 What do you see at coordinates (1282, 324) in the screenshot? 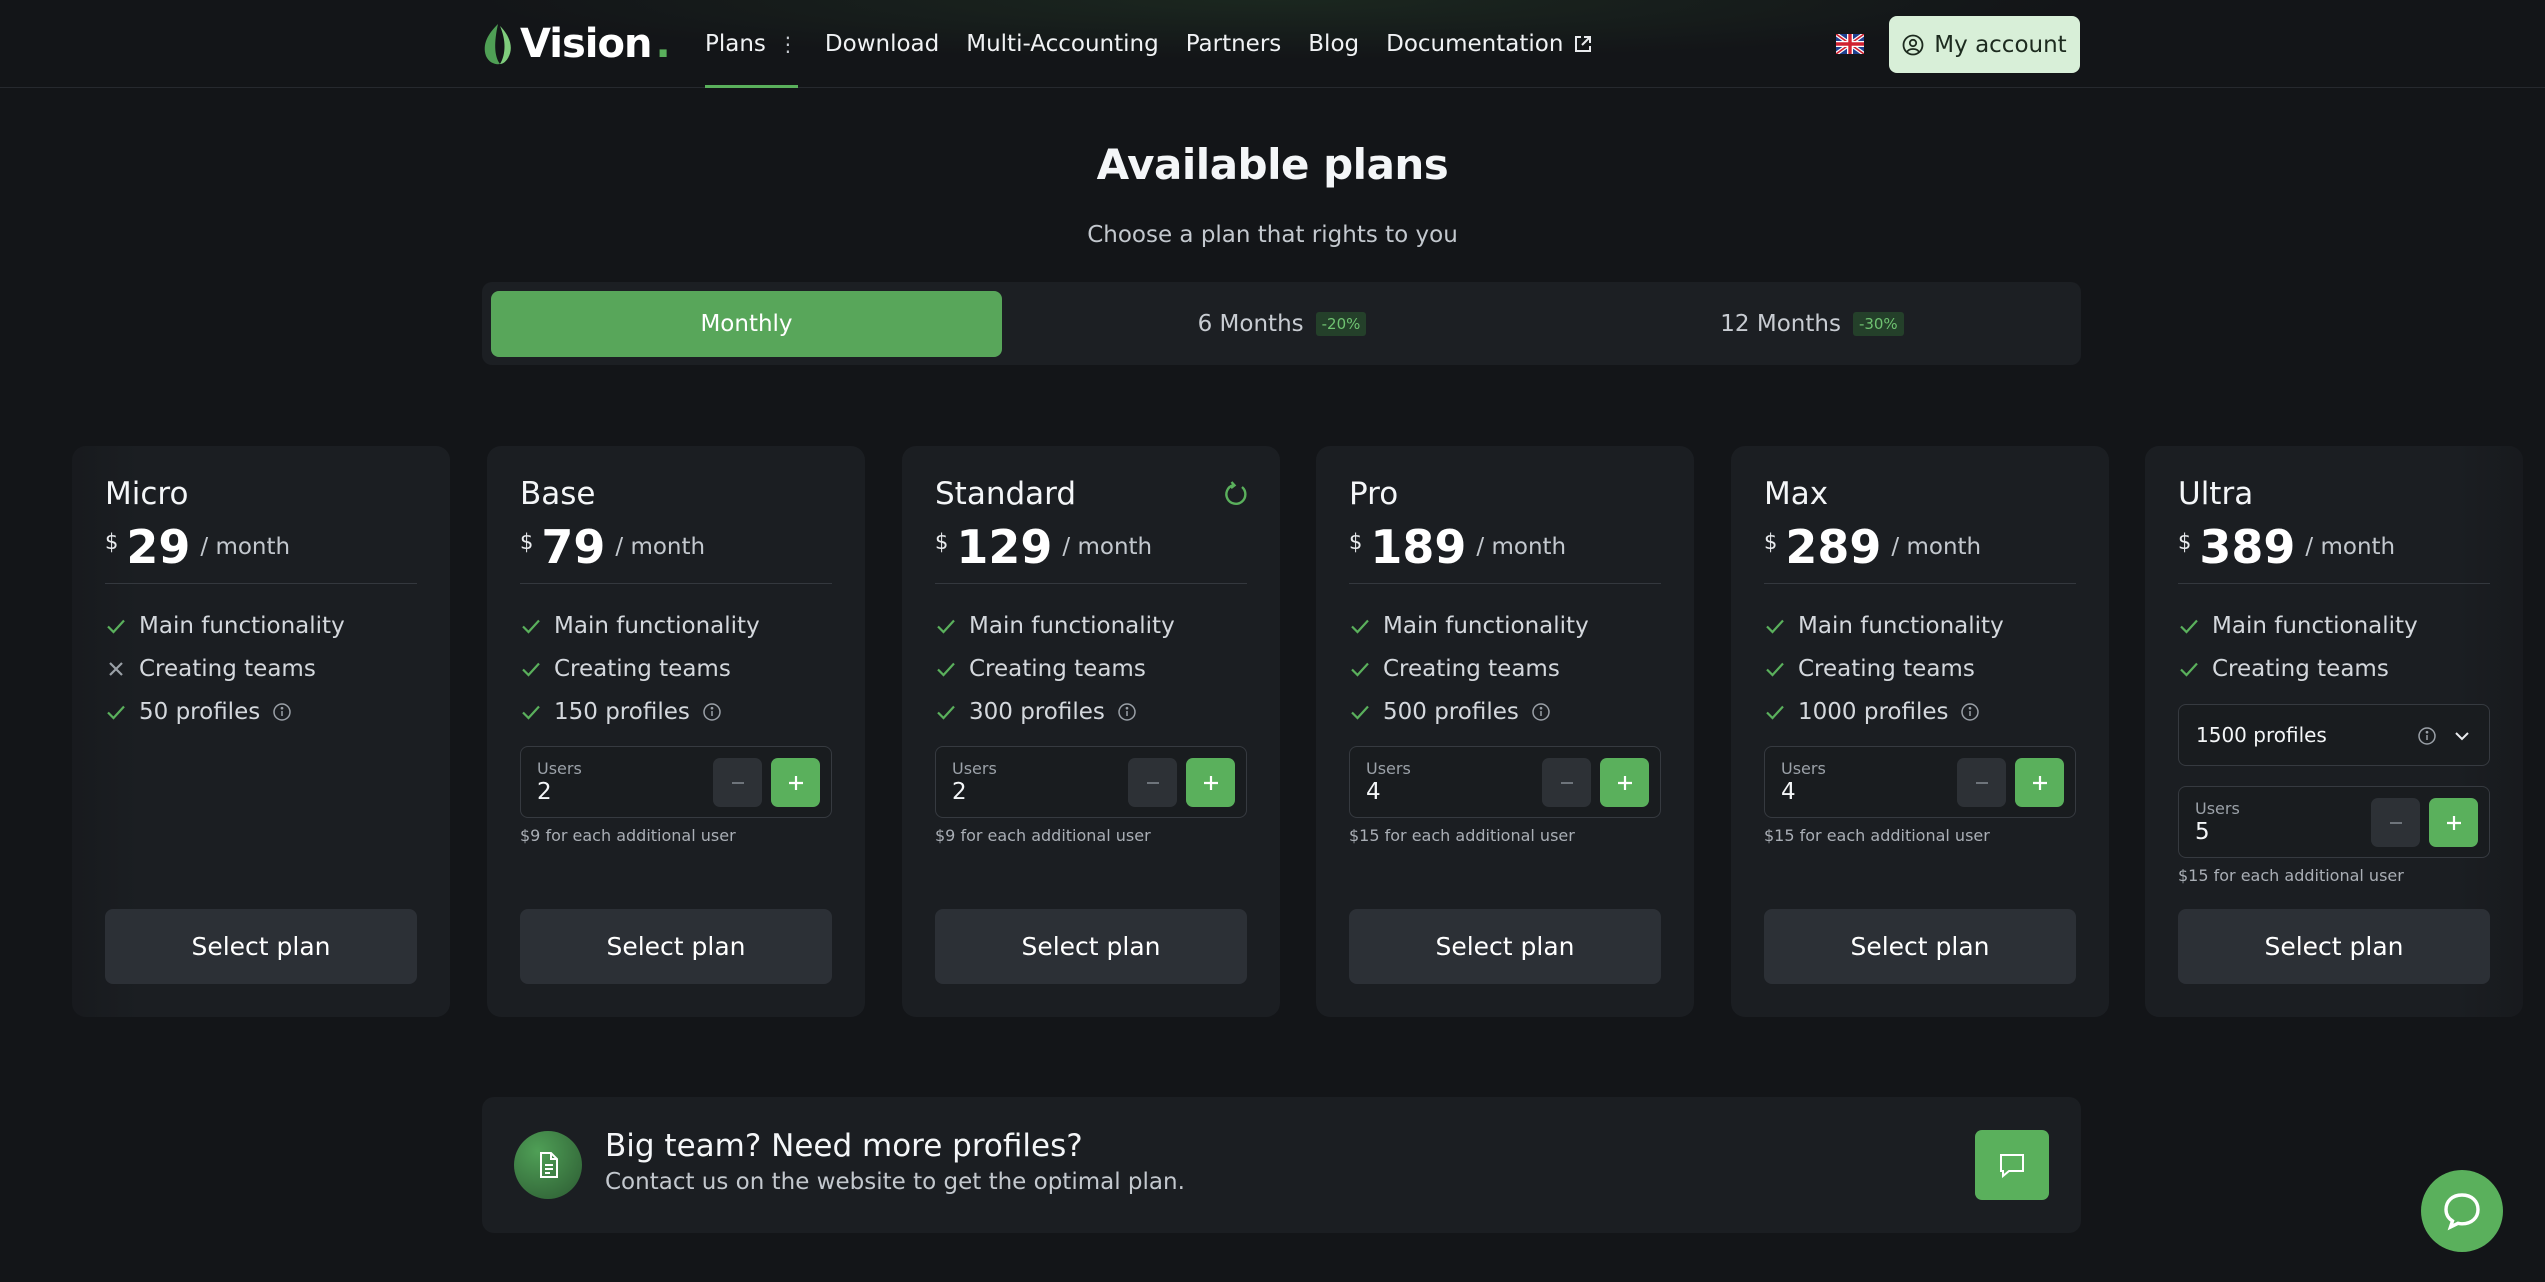
I see `tab-6-months: 6 Months -20%` at bounding box center [1282, 324].